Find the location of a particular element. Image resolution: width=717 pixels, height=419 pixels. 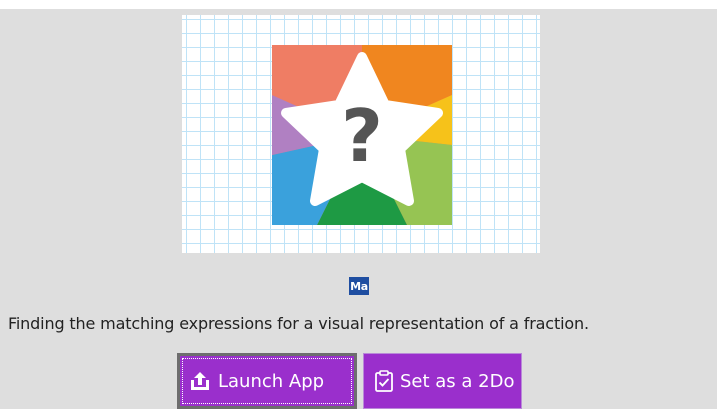

launch-app-label: Launch App is located at coordinates (271, 381).